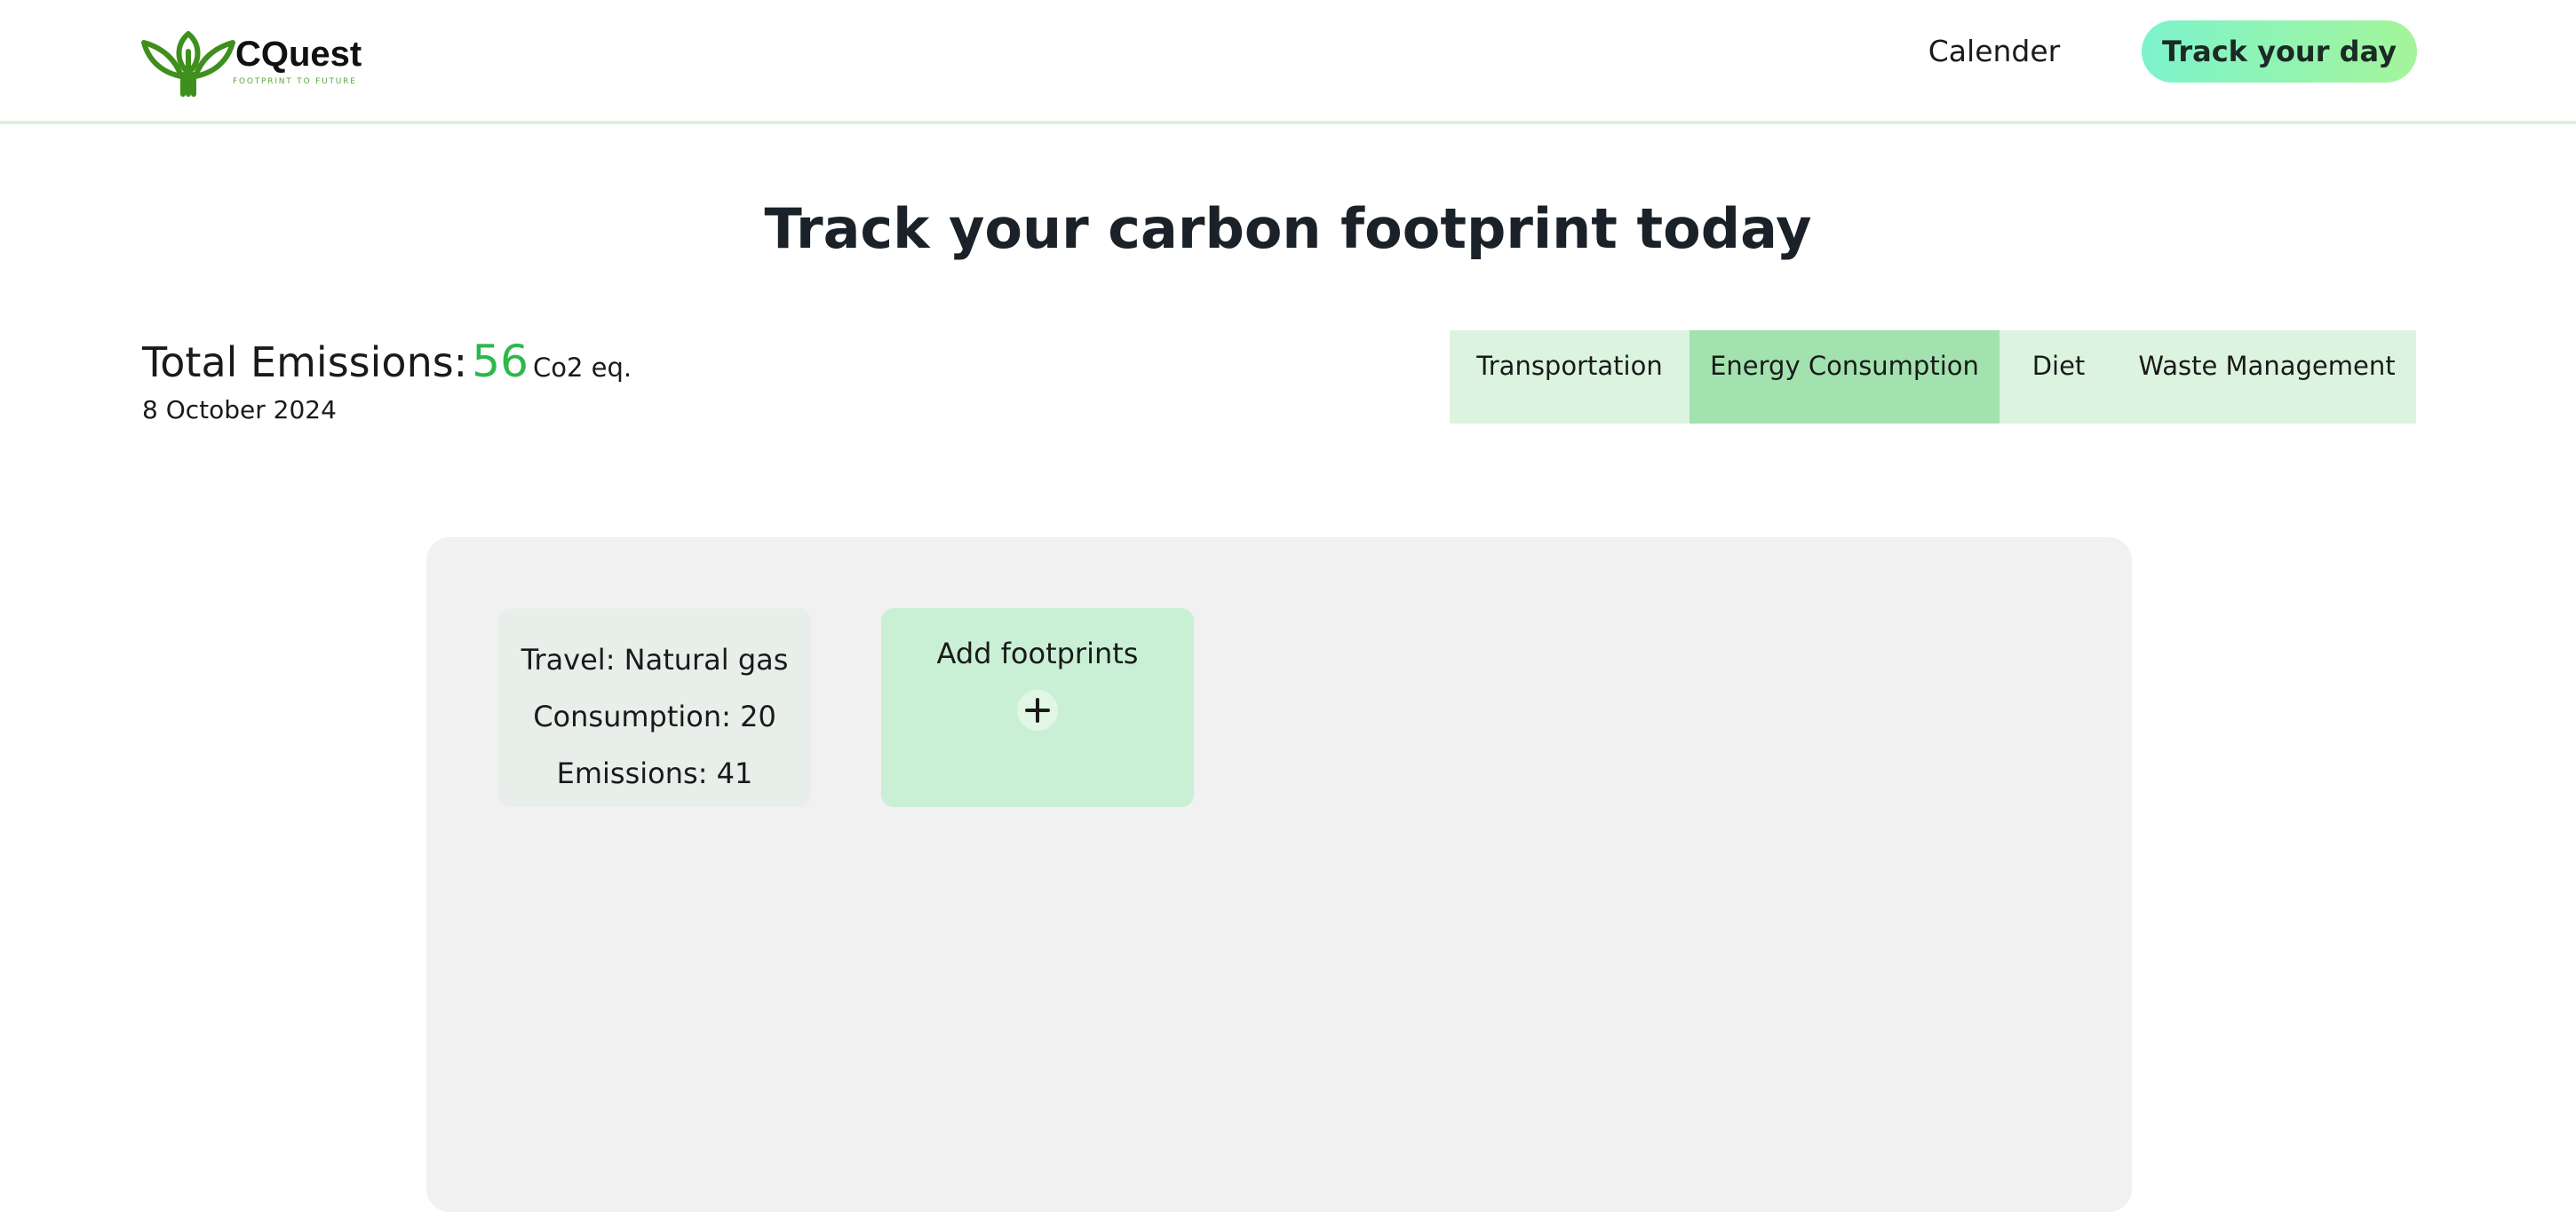 This screenshot has height=1212, width=2576. Describe the element at coordinates (298, 54) in the screenshot. I see `brand-name: CQuest` at that location.